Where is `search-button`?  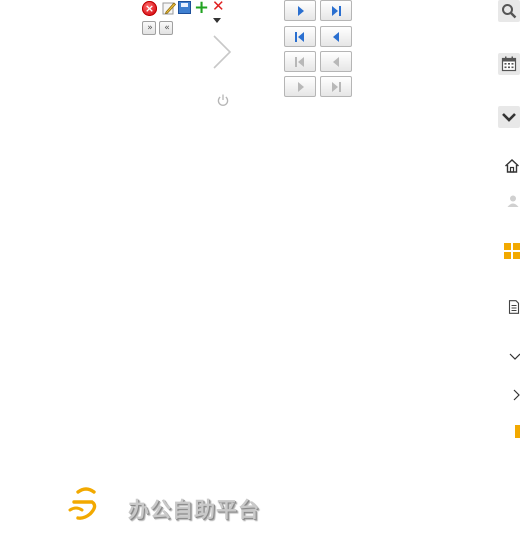
search-button is located at coordinates (509, 11).